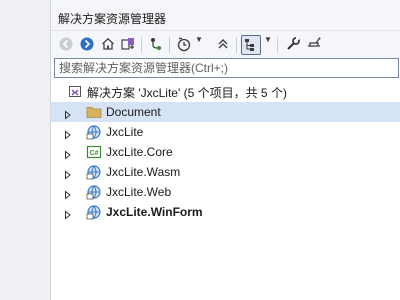  I want to click on tree-item-label: JxcLite.Web, so click(139, 192).